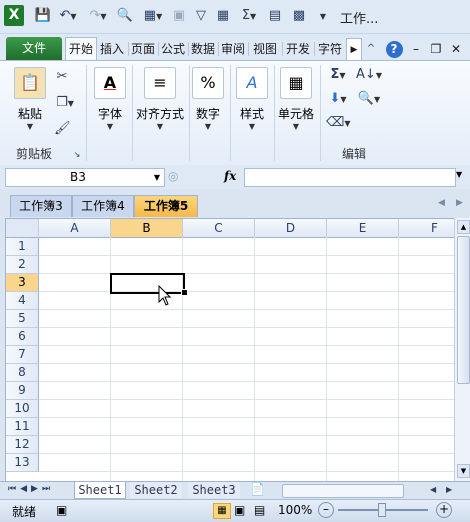 This screenshot has height=522, width=470. Describe the element at coordinates (125, 16) in the screenshot. I see `print-preview-icon: 🔍` at that location.